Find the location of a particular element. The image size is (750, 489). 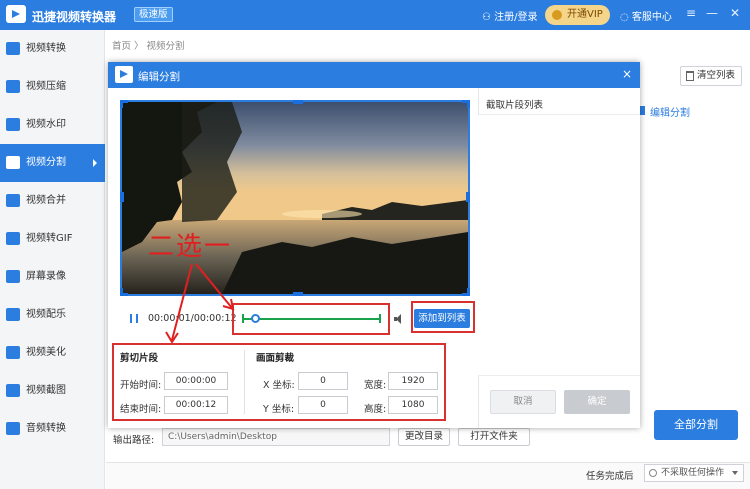

sidebar-item-convert: 视频转换 is located at coordinates (52, 49).